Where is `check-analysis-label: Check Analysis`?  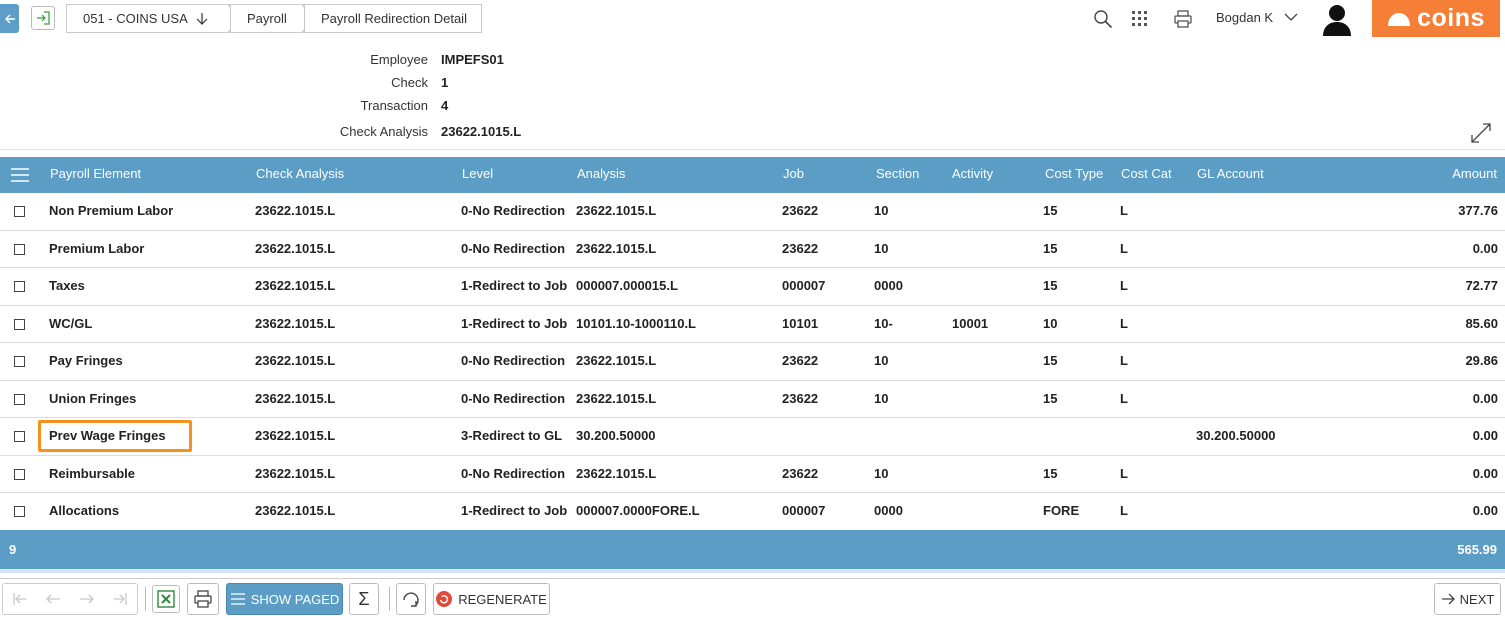
check-analysis-label: Check Analysis is located at coordinates (383, 131).